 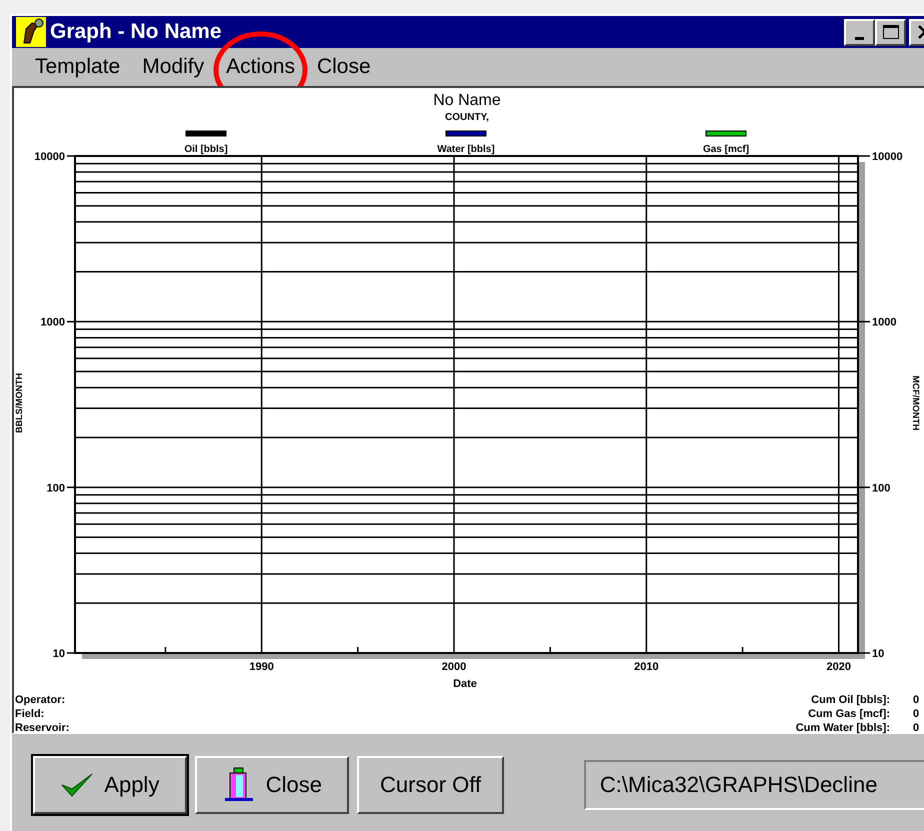 I want to click on chart-subtitle: COUNTY,, so click(x=467, y=117).